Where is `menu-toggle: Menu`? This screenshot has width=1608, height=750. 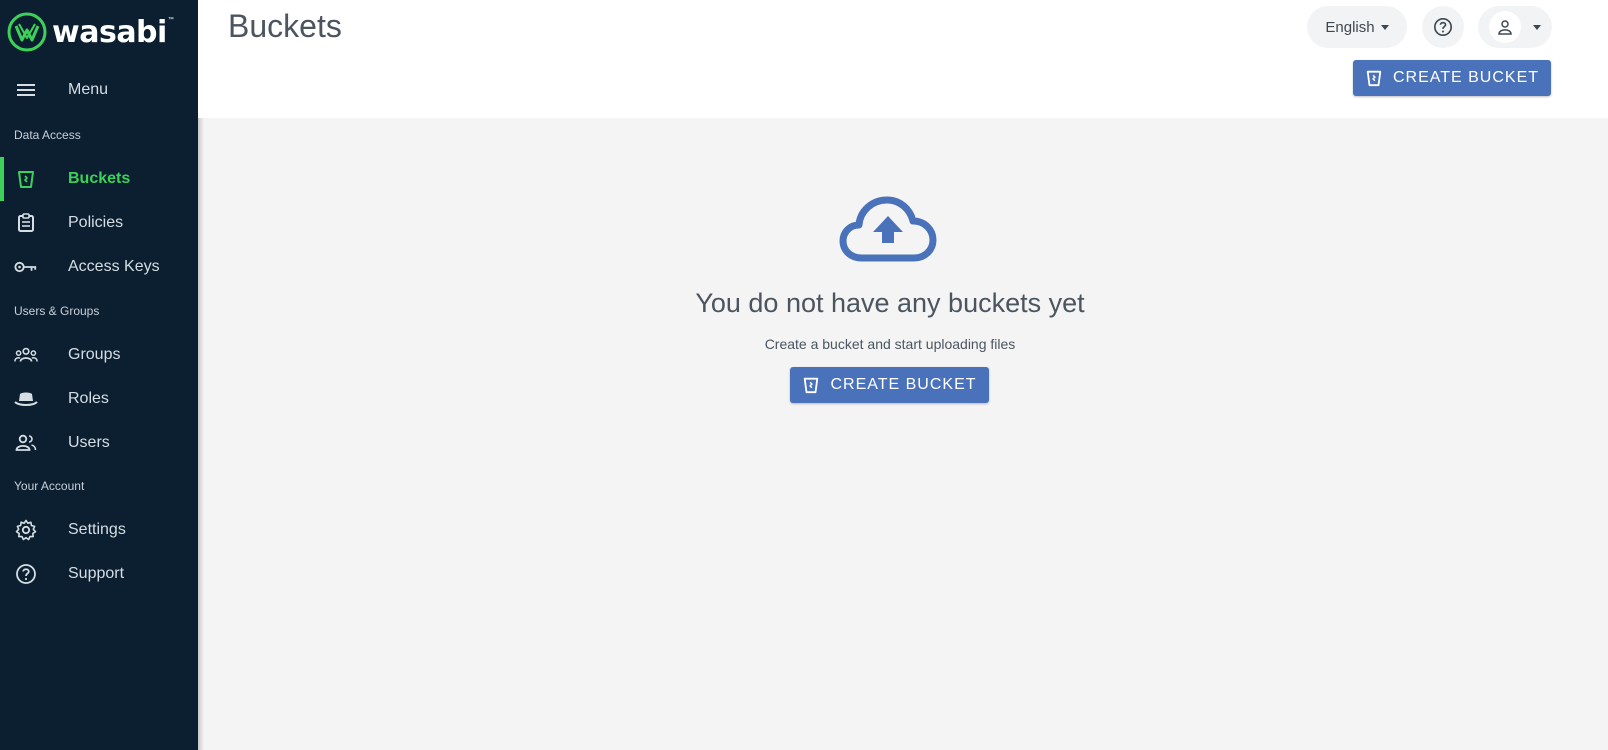
menu-toggle: Menu is located at coordinates (99, 90).